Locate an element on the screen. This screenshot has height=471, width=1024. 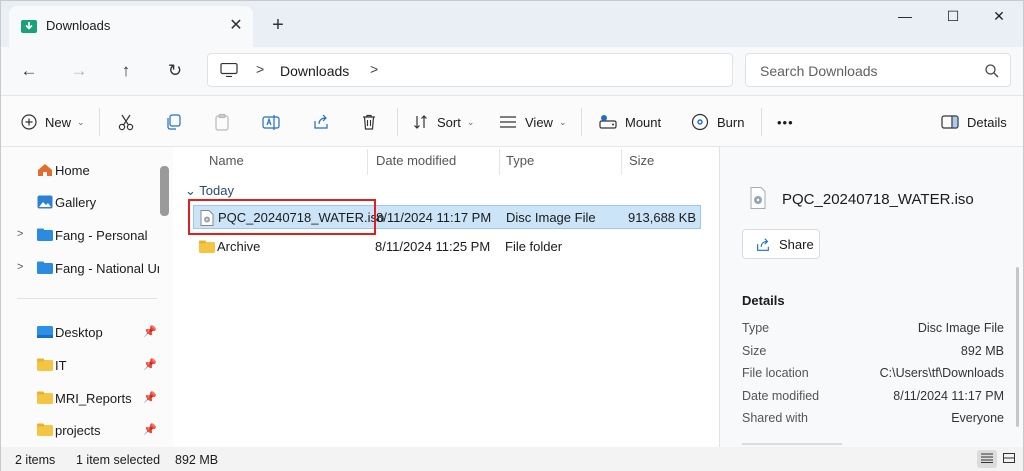
share-icon is located at coordinates (321, 121).